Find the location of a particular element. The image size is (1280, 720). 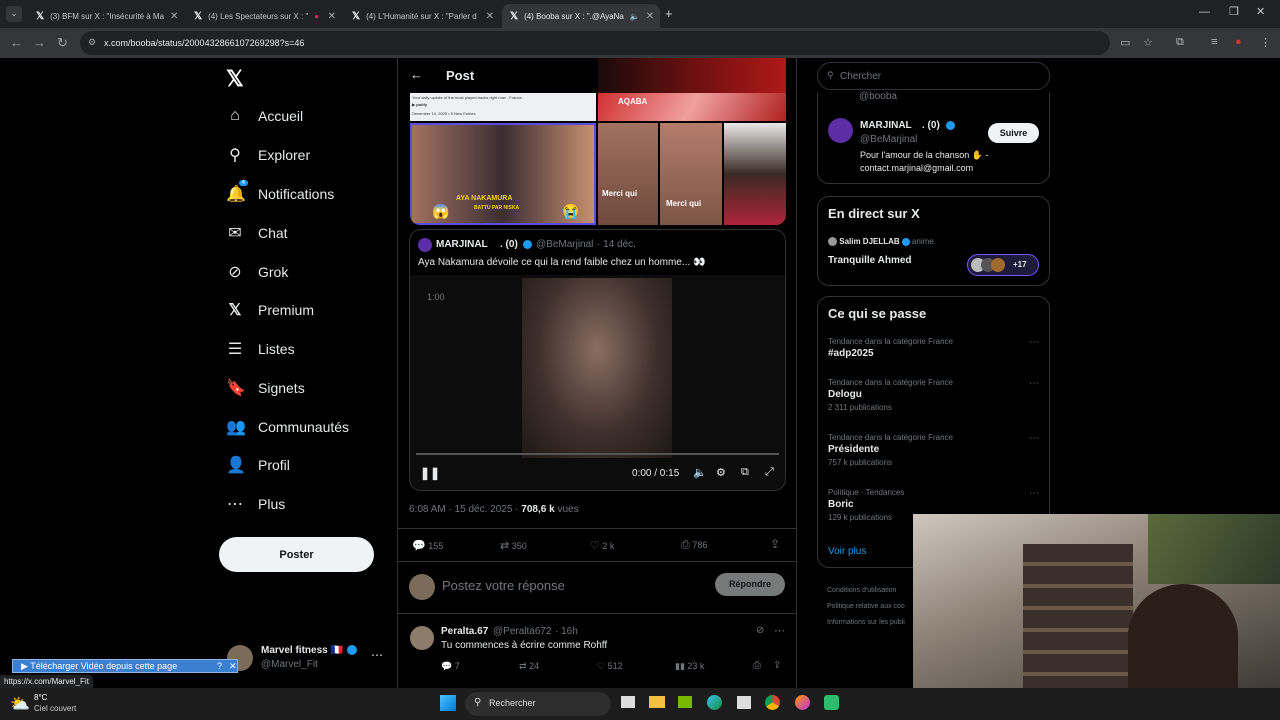

profile-icon: ● is located at coordinates (1238, 42).